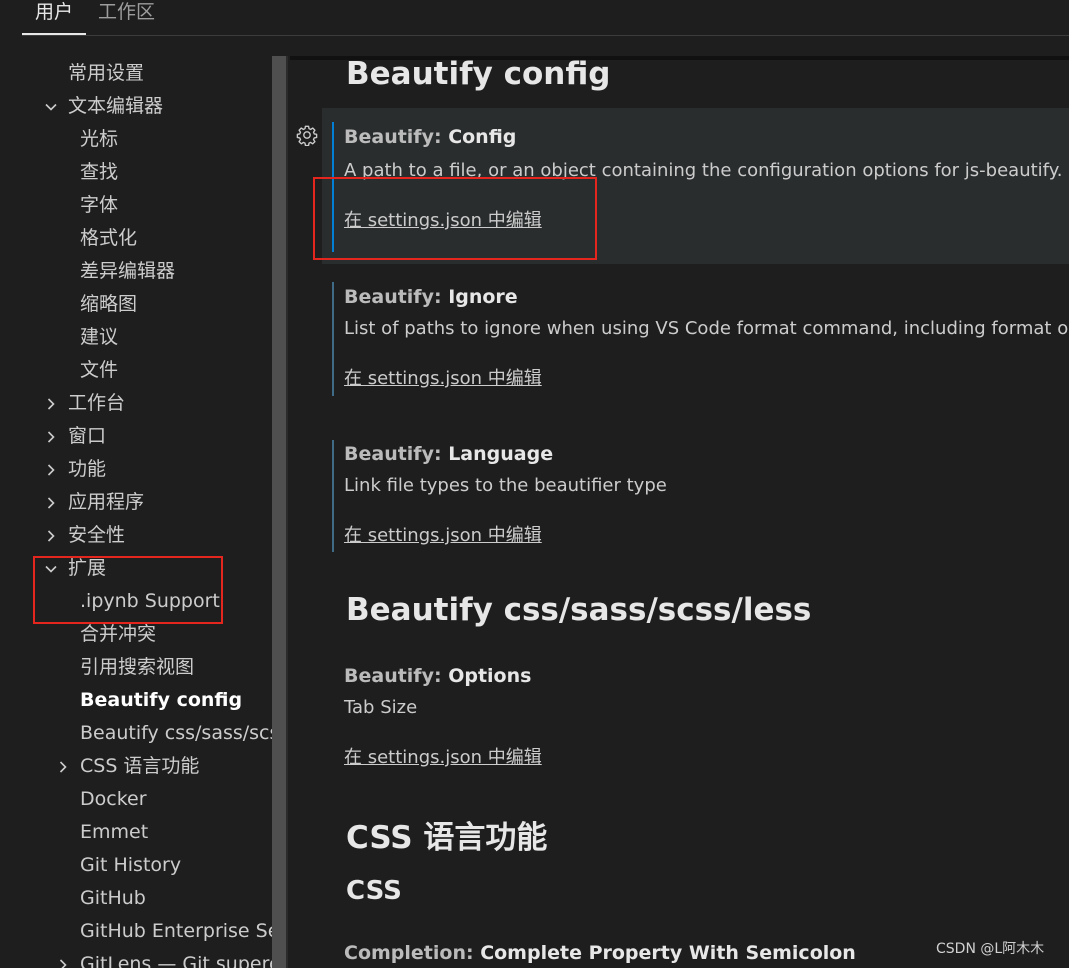  What do you see at coordinates (51, 107) in the screenshot?
I see `chevron-down-icon` at bounding box center [51, 107].